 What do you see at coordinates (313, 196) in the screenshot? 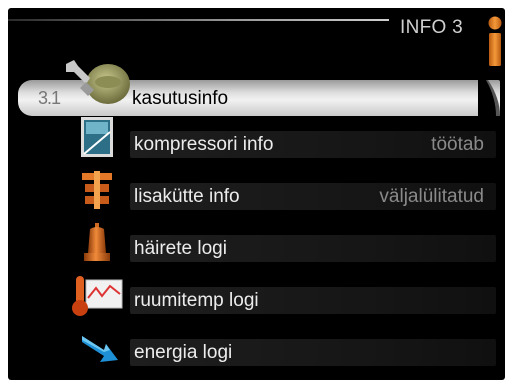
I see `menu-item-lisakutte-info: lisakütte info väljalülitatud` at bounding box center [313, 196].